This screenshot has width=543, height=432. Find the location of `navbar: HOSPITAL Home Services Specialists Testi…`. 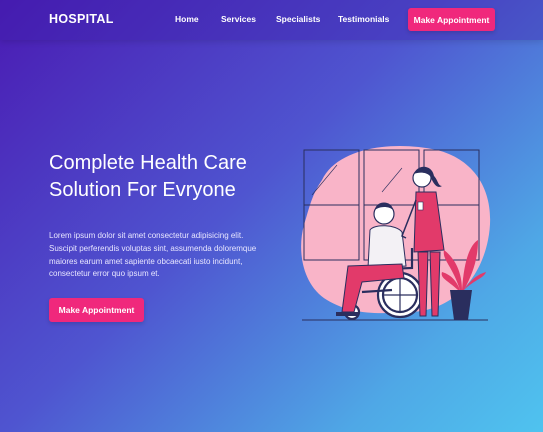

navbar: HOSPITAL Home Services Specialists Testi… is located at coordinates (271, 20).